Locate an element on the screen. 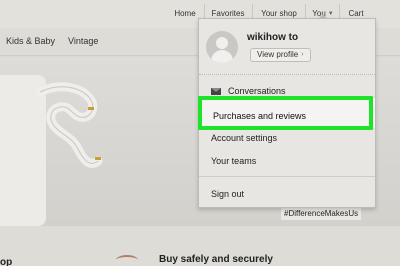  menu-divider is located at coordinates (287, 176).